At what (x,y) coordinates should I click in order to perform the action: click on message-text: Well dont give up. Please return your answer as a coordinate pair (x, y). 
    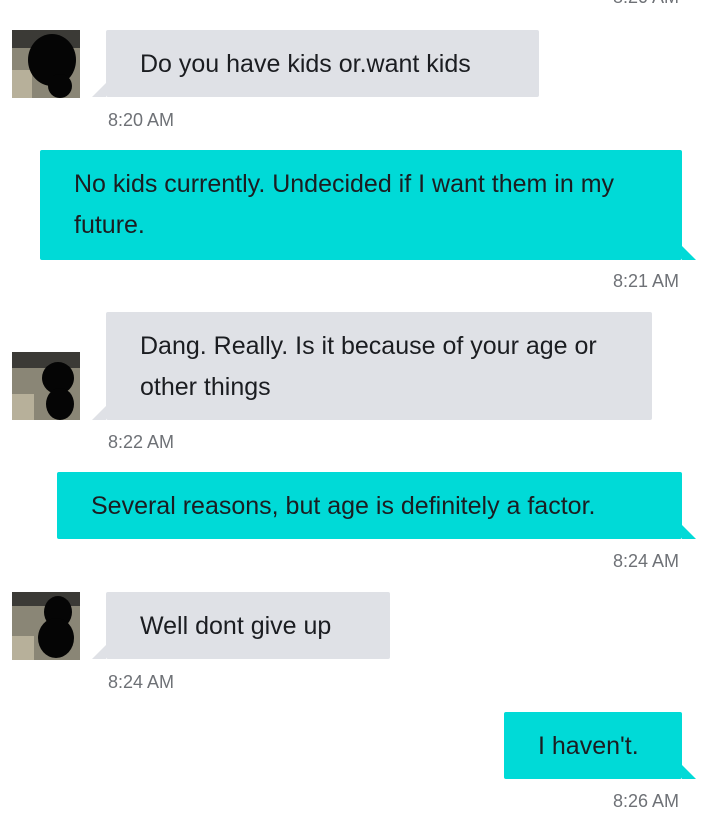
    Looking at the image, I should click on (236, 626).